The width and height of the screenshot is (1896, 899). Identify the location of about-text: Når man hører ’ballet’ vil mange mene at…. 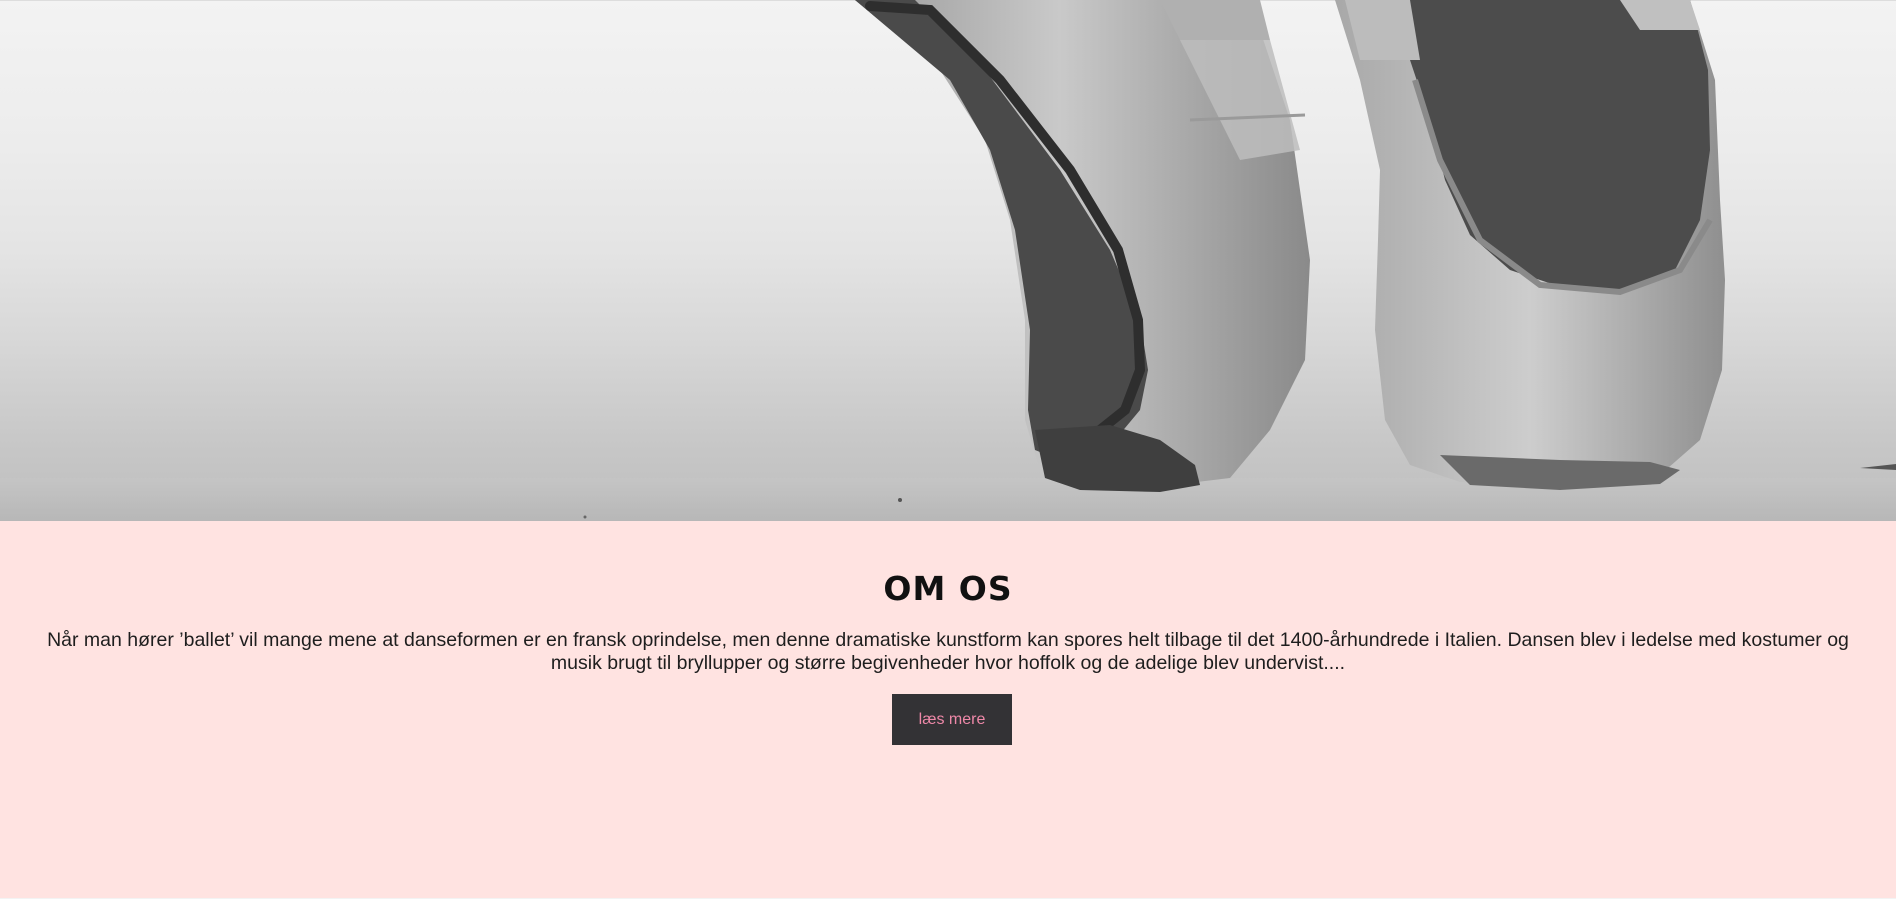
(948, 651).